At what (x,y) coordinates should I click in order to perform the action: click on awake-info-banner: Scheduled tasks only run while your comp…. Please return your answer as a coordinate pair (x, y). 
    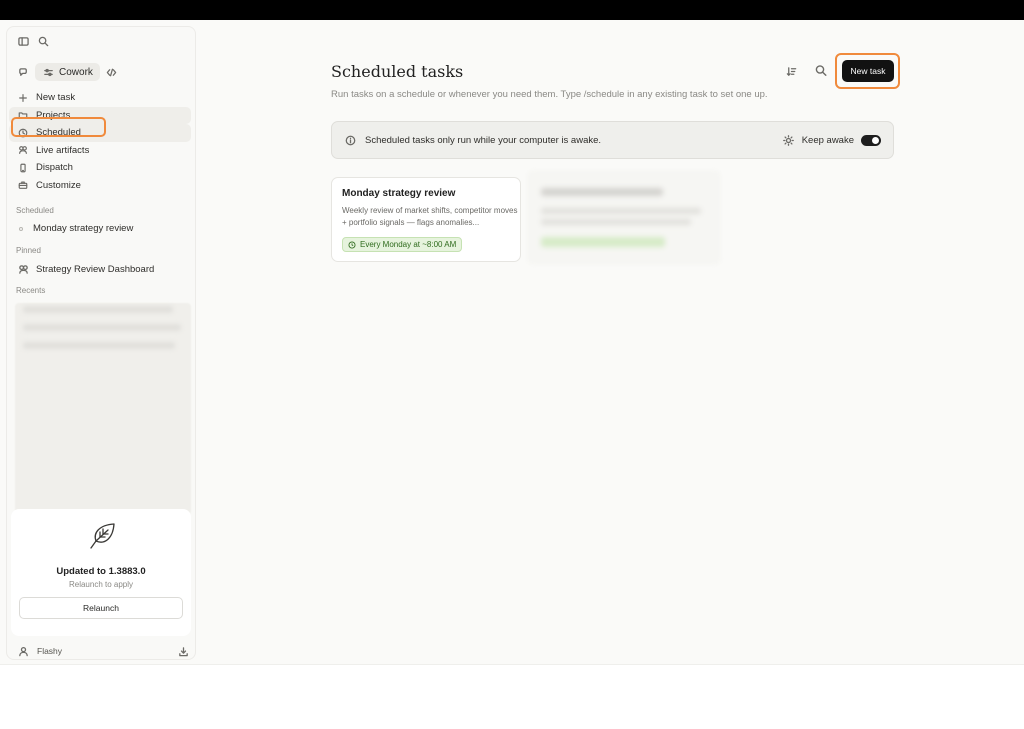
    Looking at the image, I should click on (612, 140).